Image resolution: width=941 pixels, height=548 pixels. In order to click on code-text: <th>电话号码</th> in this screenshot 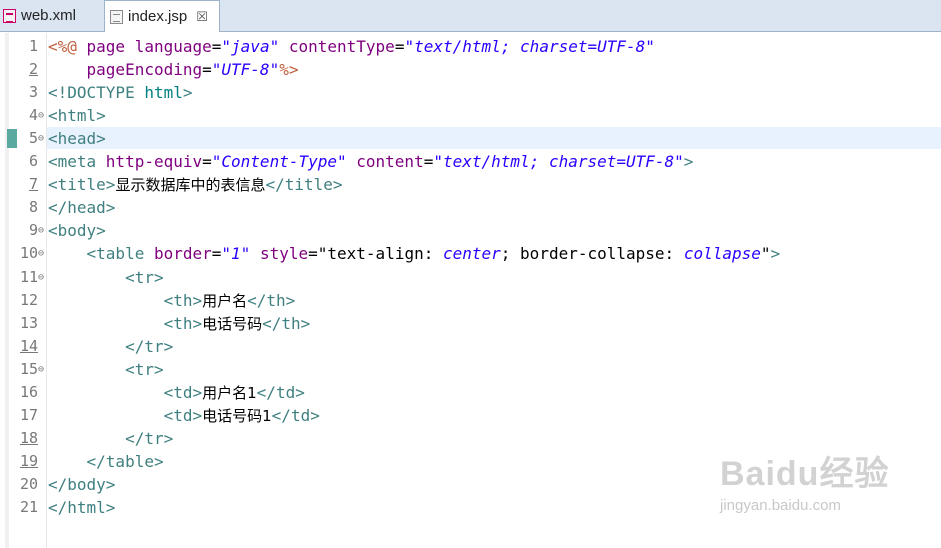, I will do `click(179, 324)`.